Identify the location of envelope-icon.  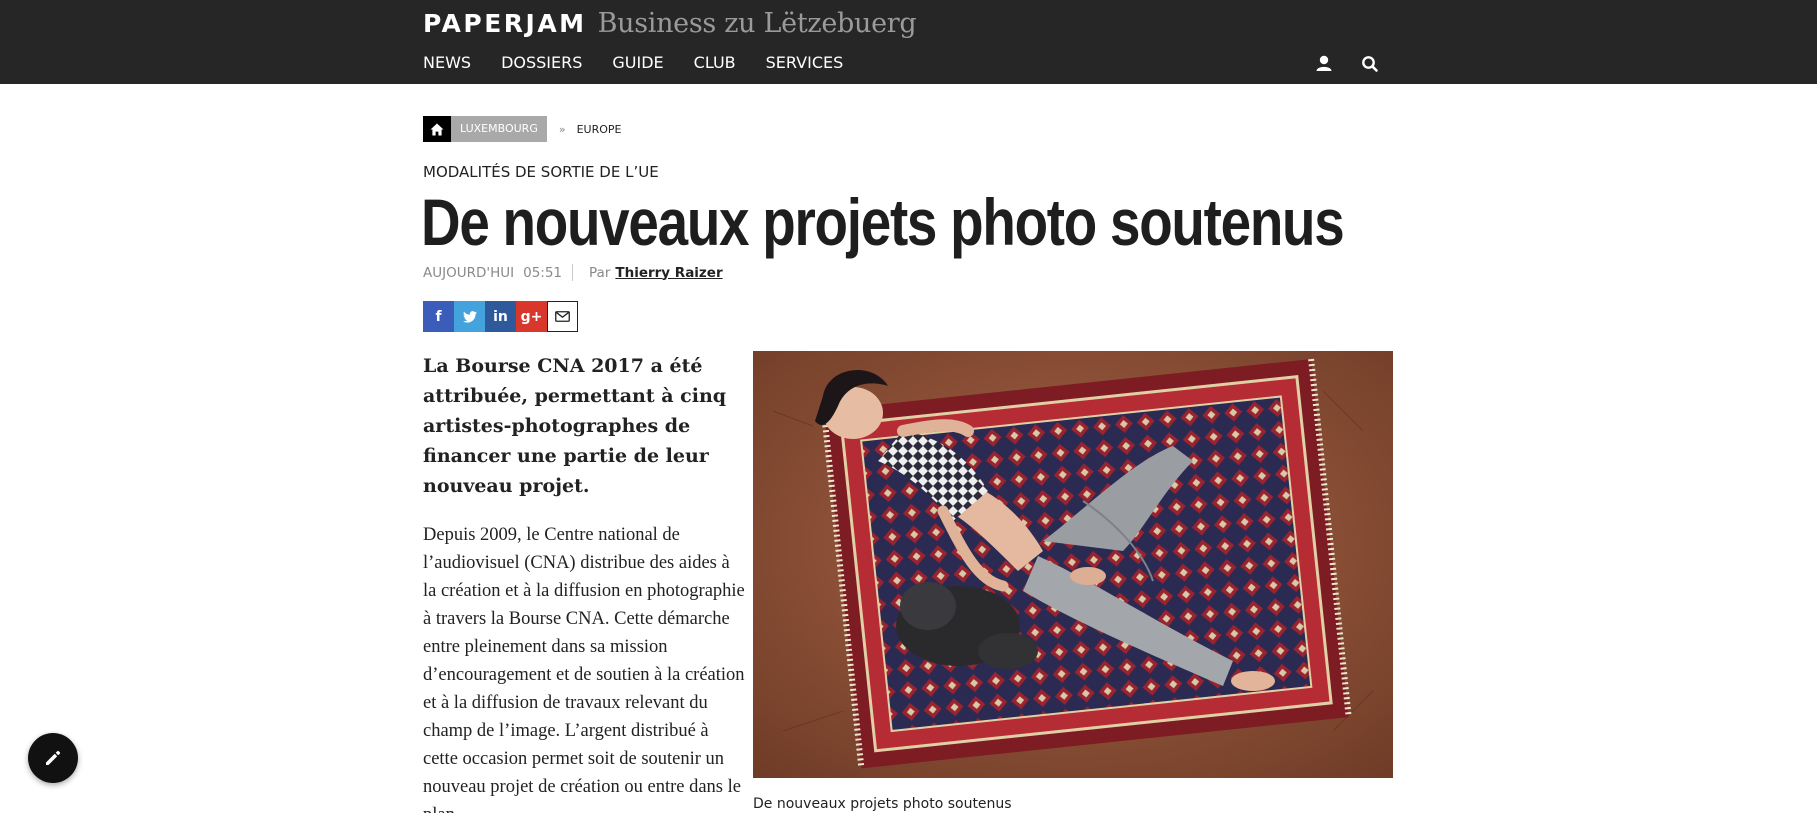
(562, 316).